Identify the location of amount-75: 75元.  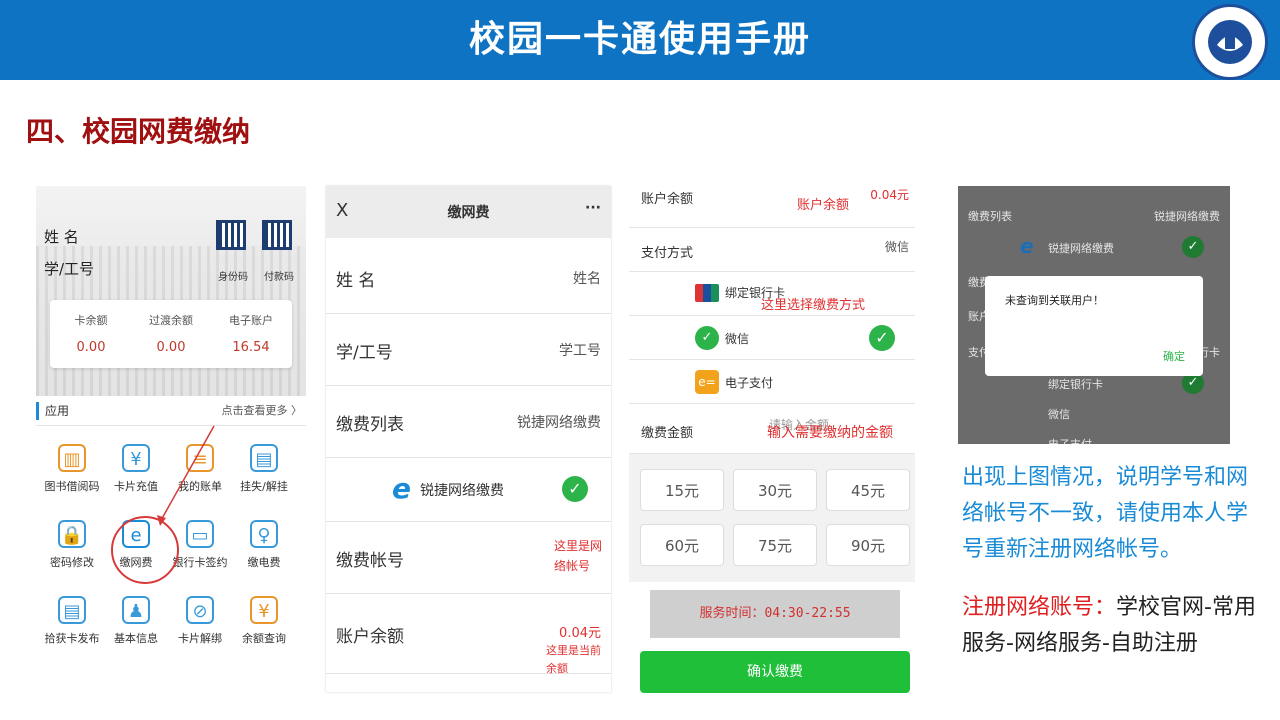
(775, 545).